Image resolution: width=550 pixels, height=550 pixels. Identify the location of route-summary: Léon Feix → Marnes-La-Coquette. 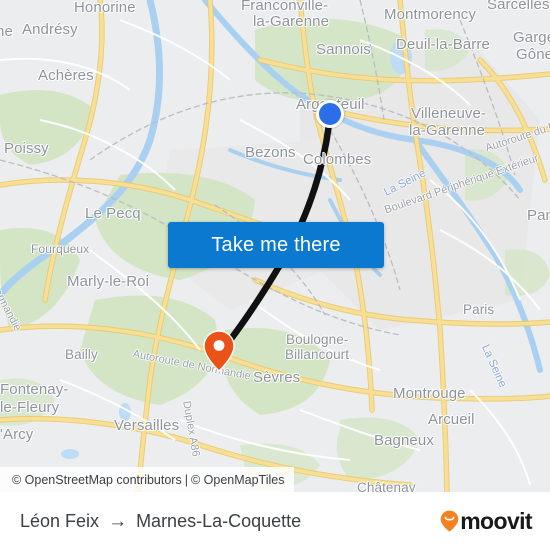
(160, 521).